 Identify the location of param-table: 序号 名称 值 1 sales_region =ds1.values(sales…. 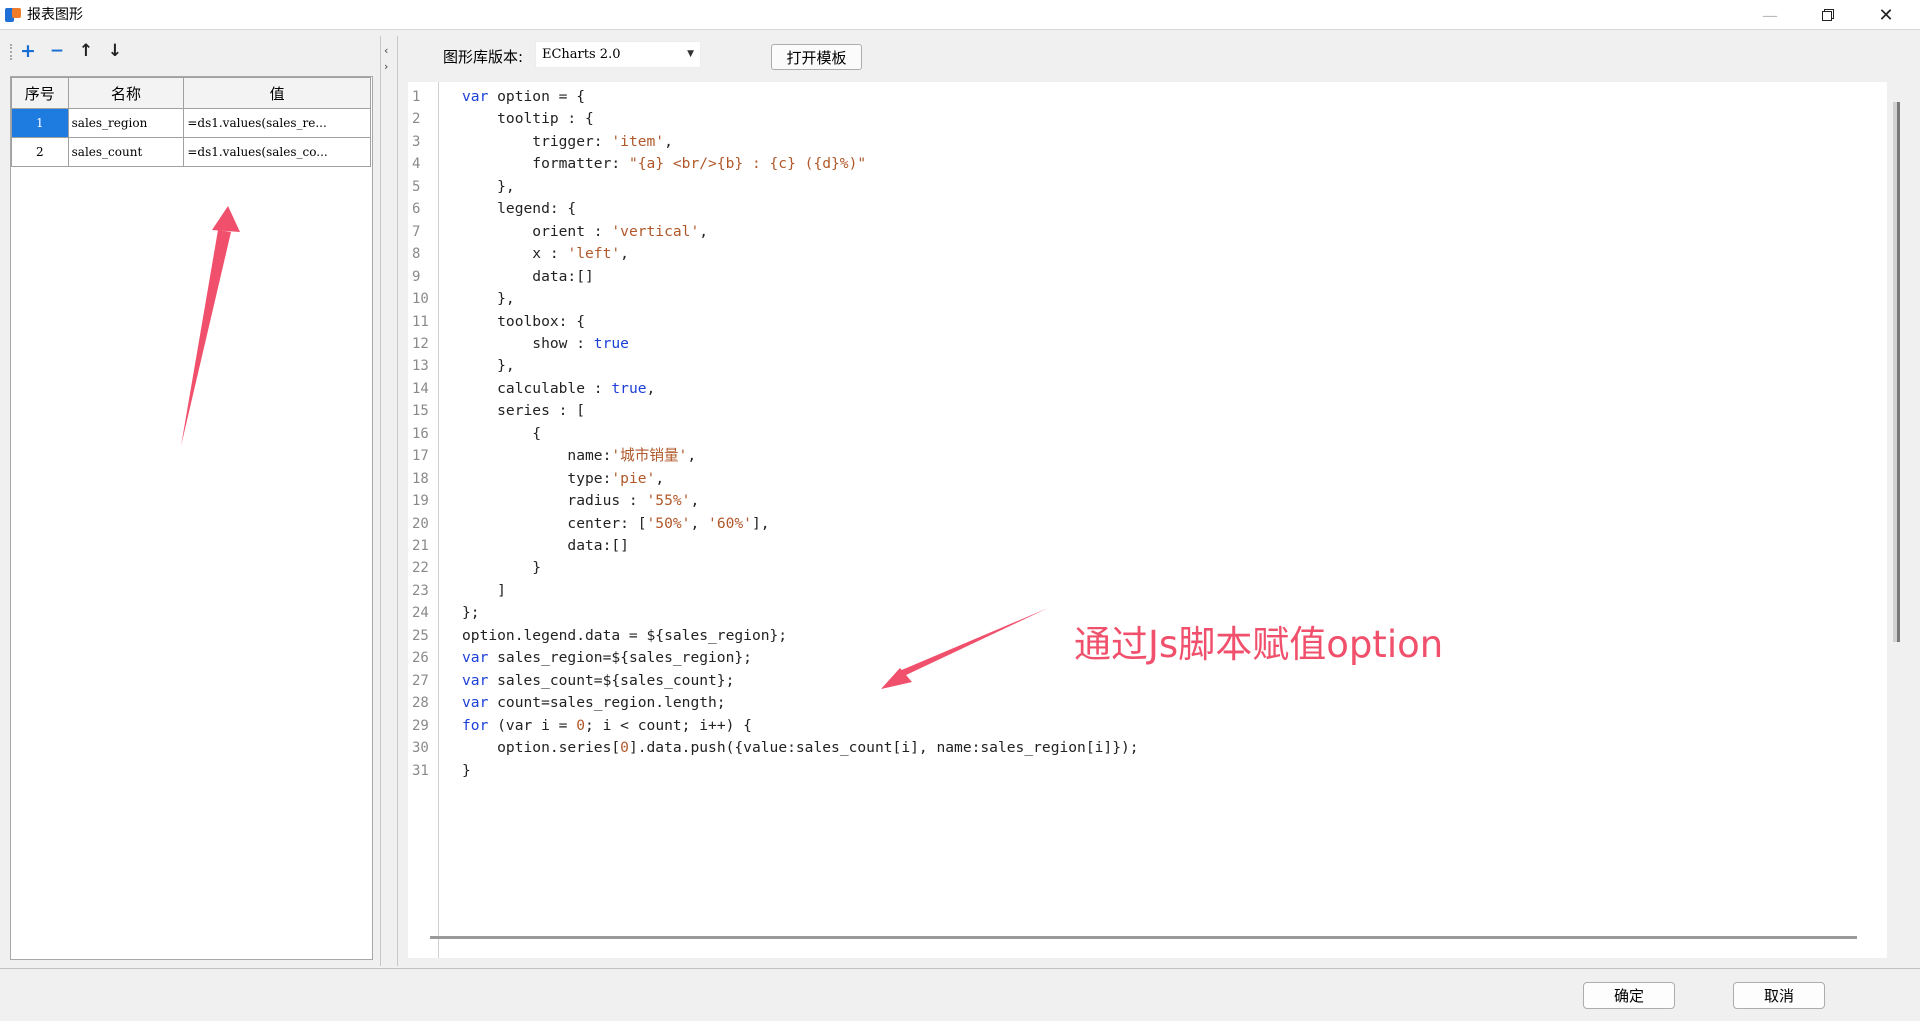
(191, 122).